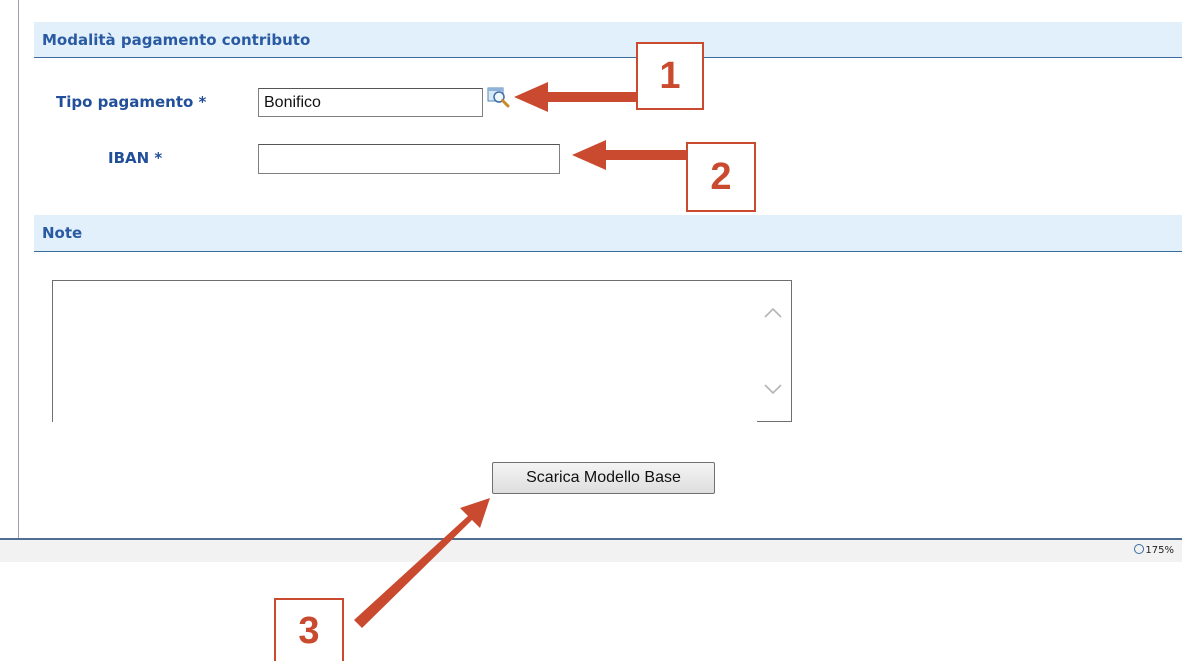  I want to click on callout-3: 3, so click(309, 629).